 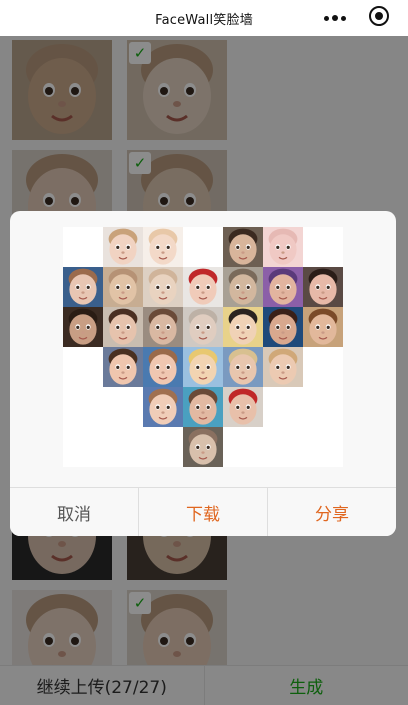 I want to click on page-title: FaceWall笑脸墙, so click(x=204, y=20).